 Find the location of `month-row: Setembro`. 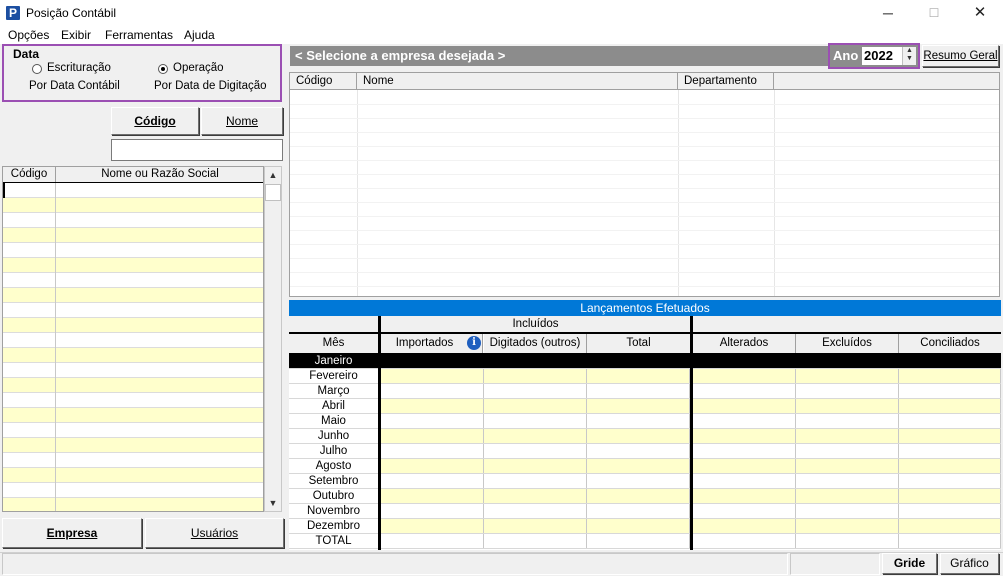

month-row: Setembro is located at coordinates (645, 481).